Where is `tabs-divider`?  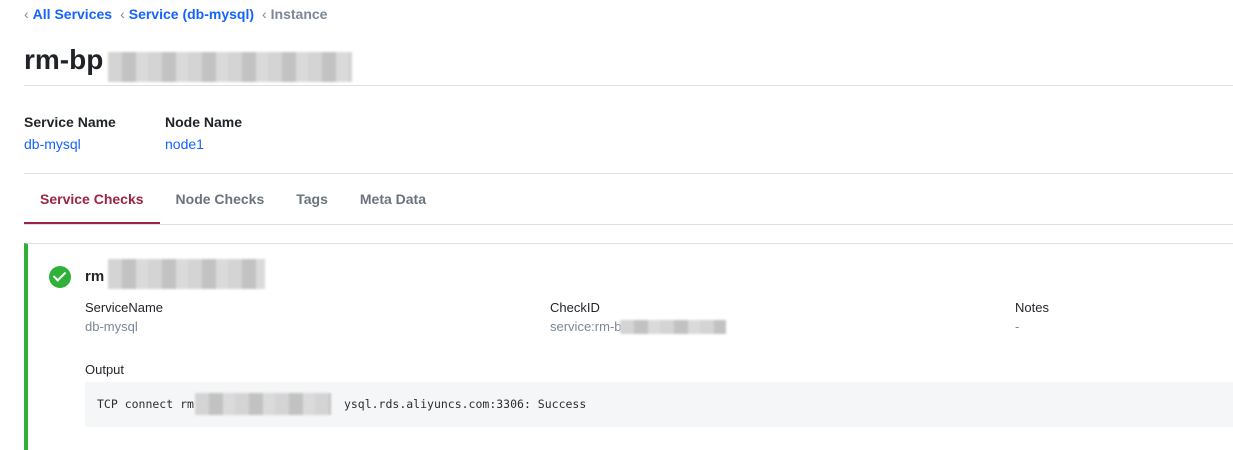 tabs-divider is located at coordinates (628, 224).